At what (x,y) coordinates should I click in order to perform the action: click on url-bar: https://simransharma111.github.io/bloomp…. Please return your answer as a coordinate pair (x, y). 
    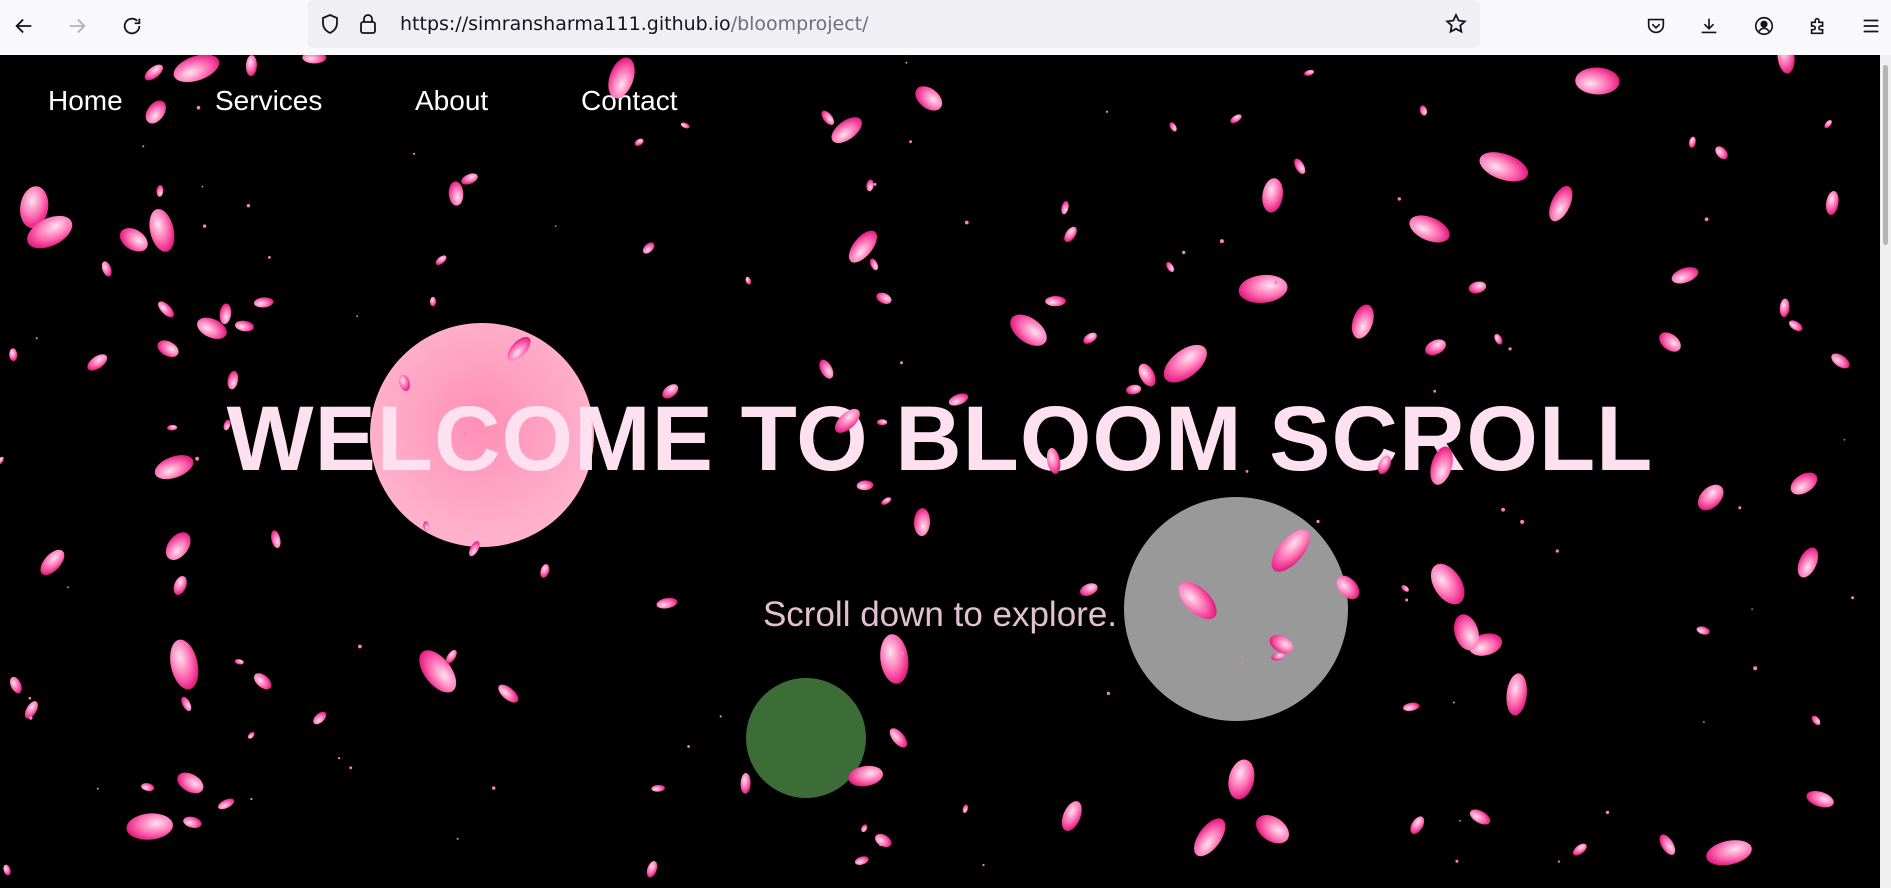
    Looking at the image, I should click on (894, 24).